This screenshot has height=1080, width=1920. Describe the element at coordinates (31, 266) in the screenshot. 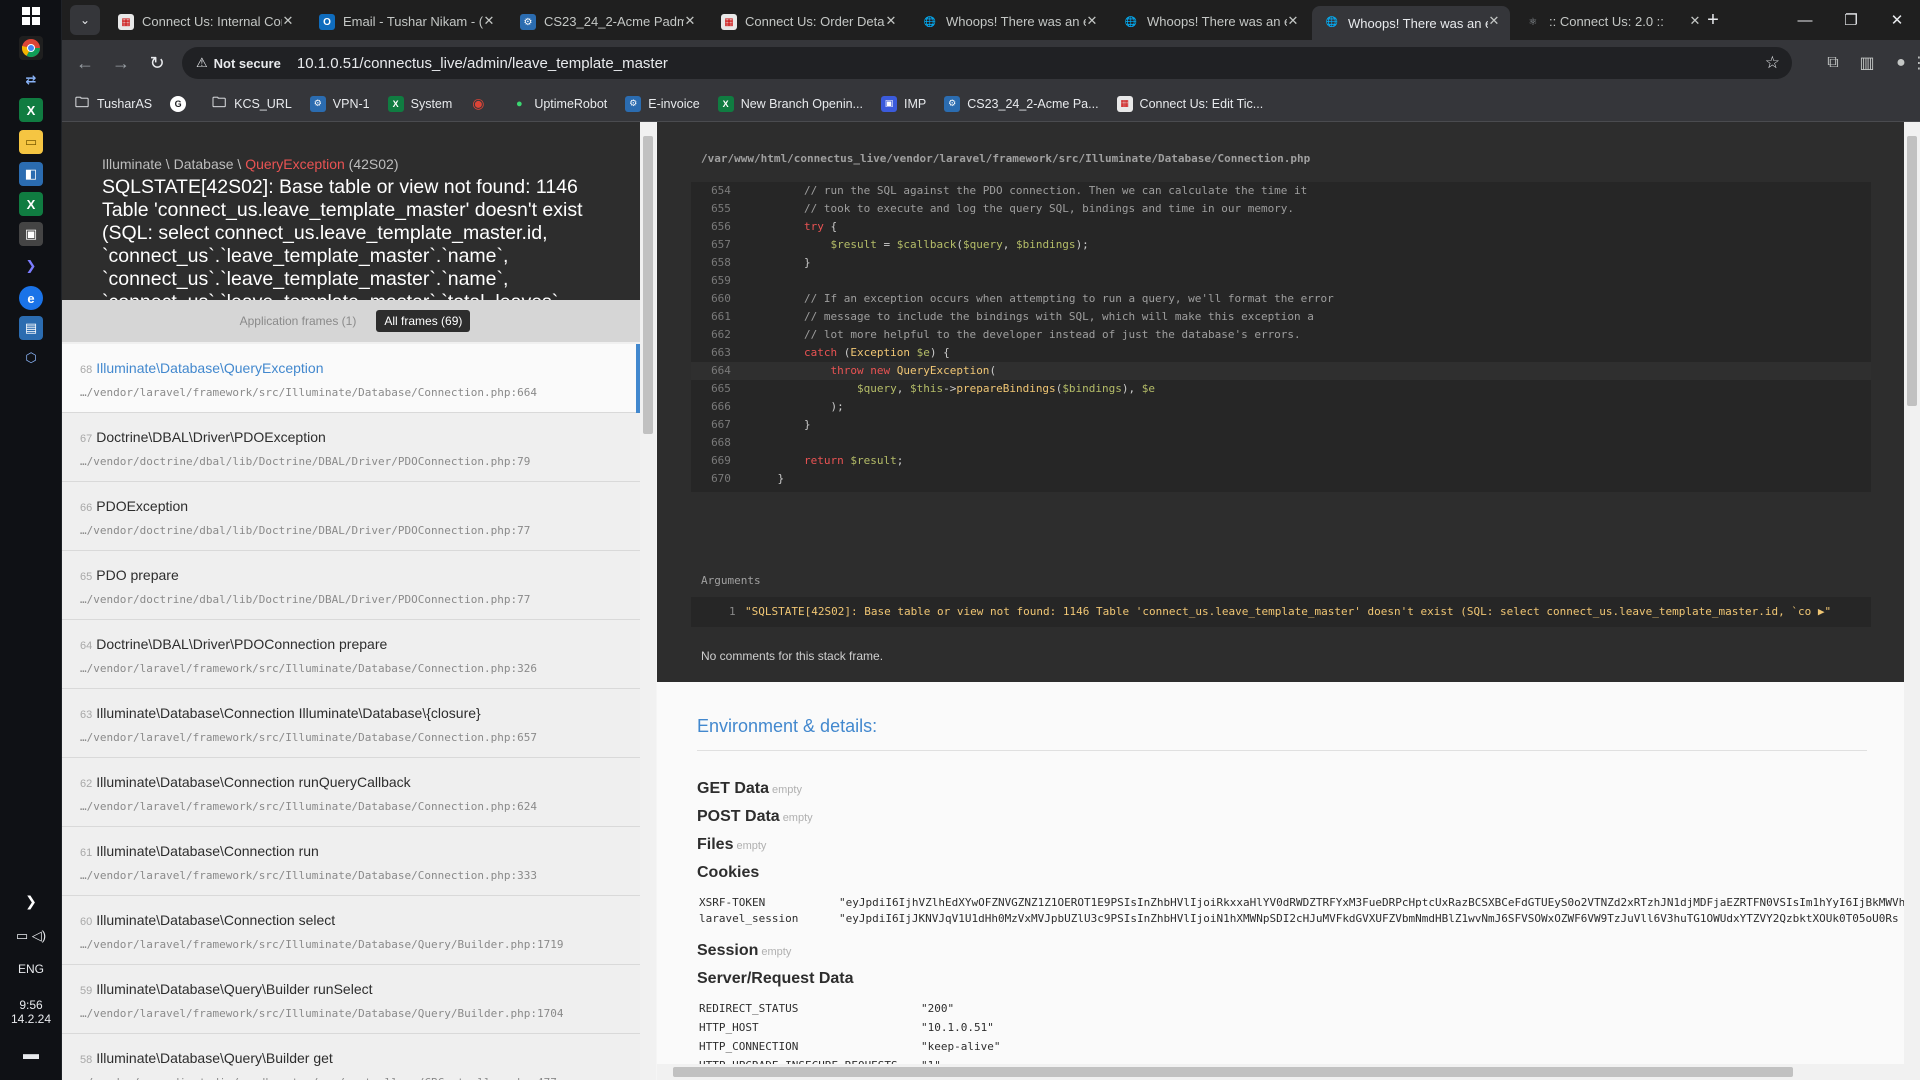

I see `vscode-icon: ❯` at that location.